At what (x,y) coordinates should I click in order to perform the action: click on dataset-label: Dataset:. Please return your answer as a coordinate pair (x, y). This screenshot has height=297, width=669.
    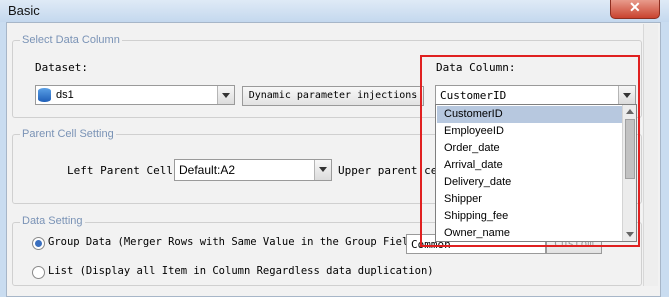
    Looking at the image, I should click on (61, 67).